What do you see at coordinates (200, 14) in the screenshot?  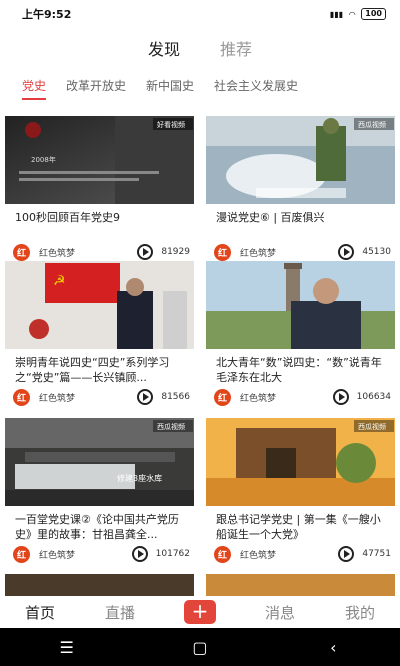 I see `status-bar: 上午9:52 ▮▮▮ ◠ 100` at bounding box center [200, 14].